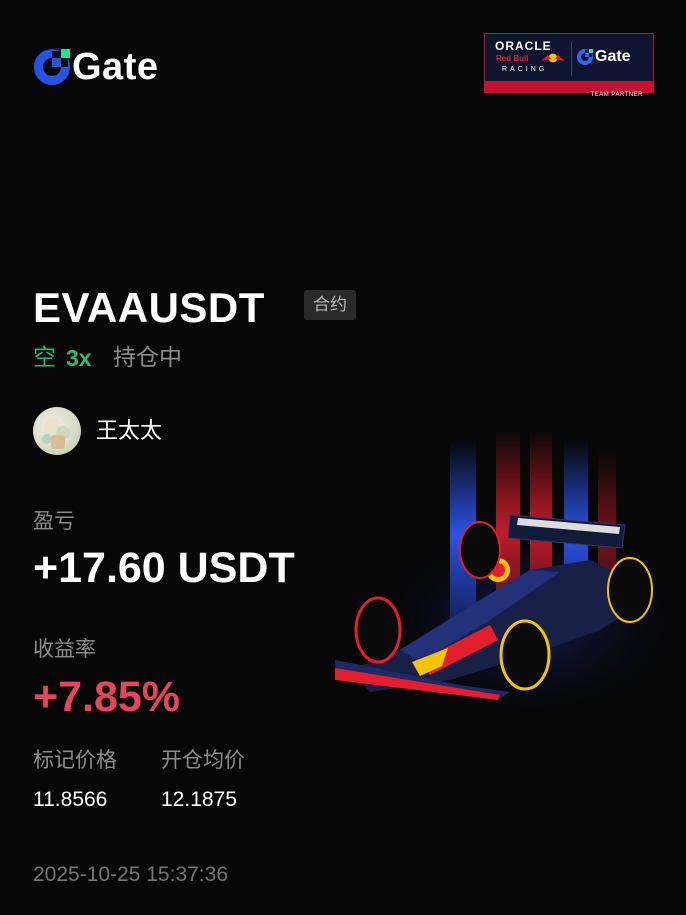 The height and width of the screenshot is (915, 686). I want to click on avatar, so click(57, 431).